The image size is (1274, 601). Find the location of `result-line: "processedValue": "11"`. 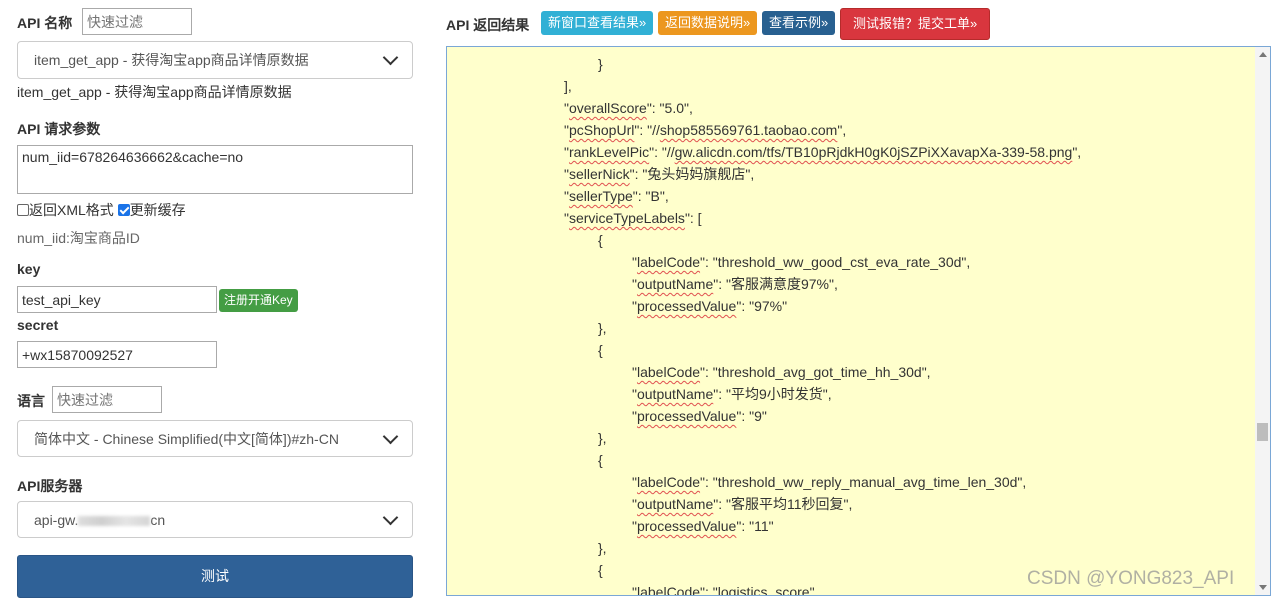

result-line: "processedValue": "11" is located at coordinates (850, 526).